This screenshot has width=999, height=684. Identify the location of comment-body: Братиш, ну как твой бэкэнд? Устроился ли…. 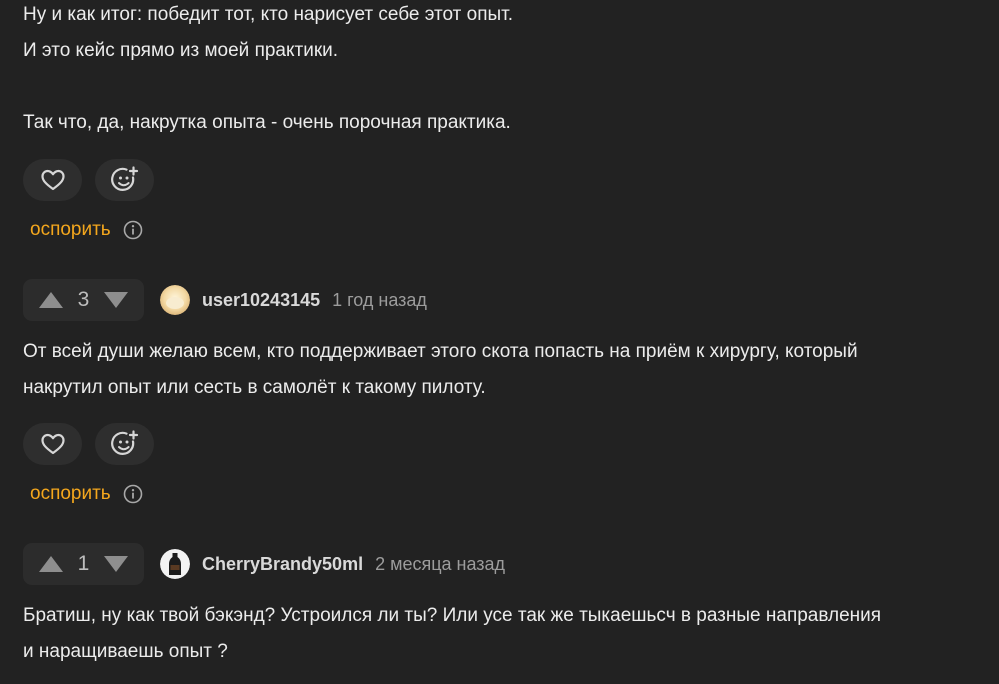
(502, 634).